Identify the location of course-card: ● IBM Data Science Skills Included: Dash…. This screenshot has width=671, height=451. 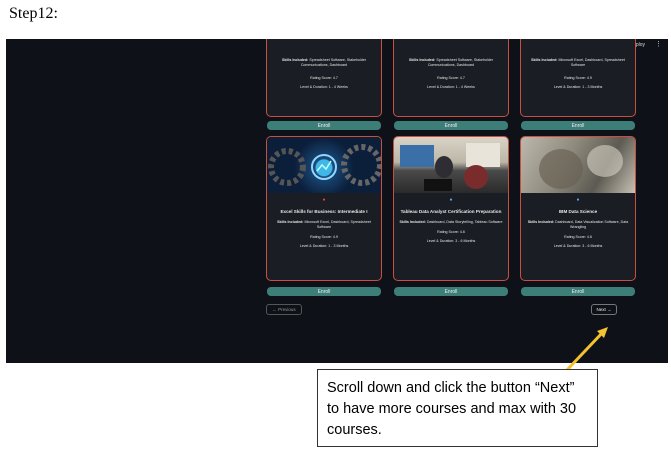
(578, 208).